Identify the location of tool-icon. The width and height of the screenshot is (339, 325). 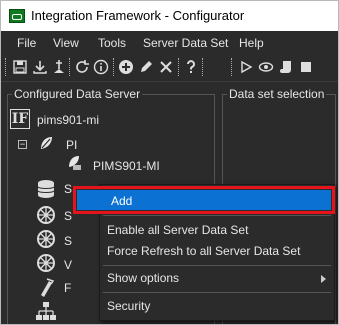
(46, 287).